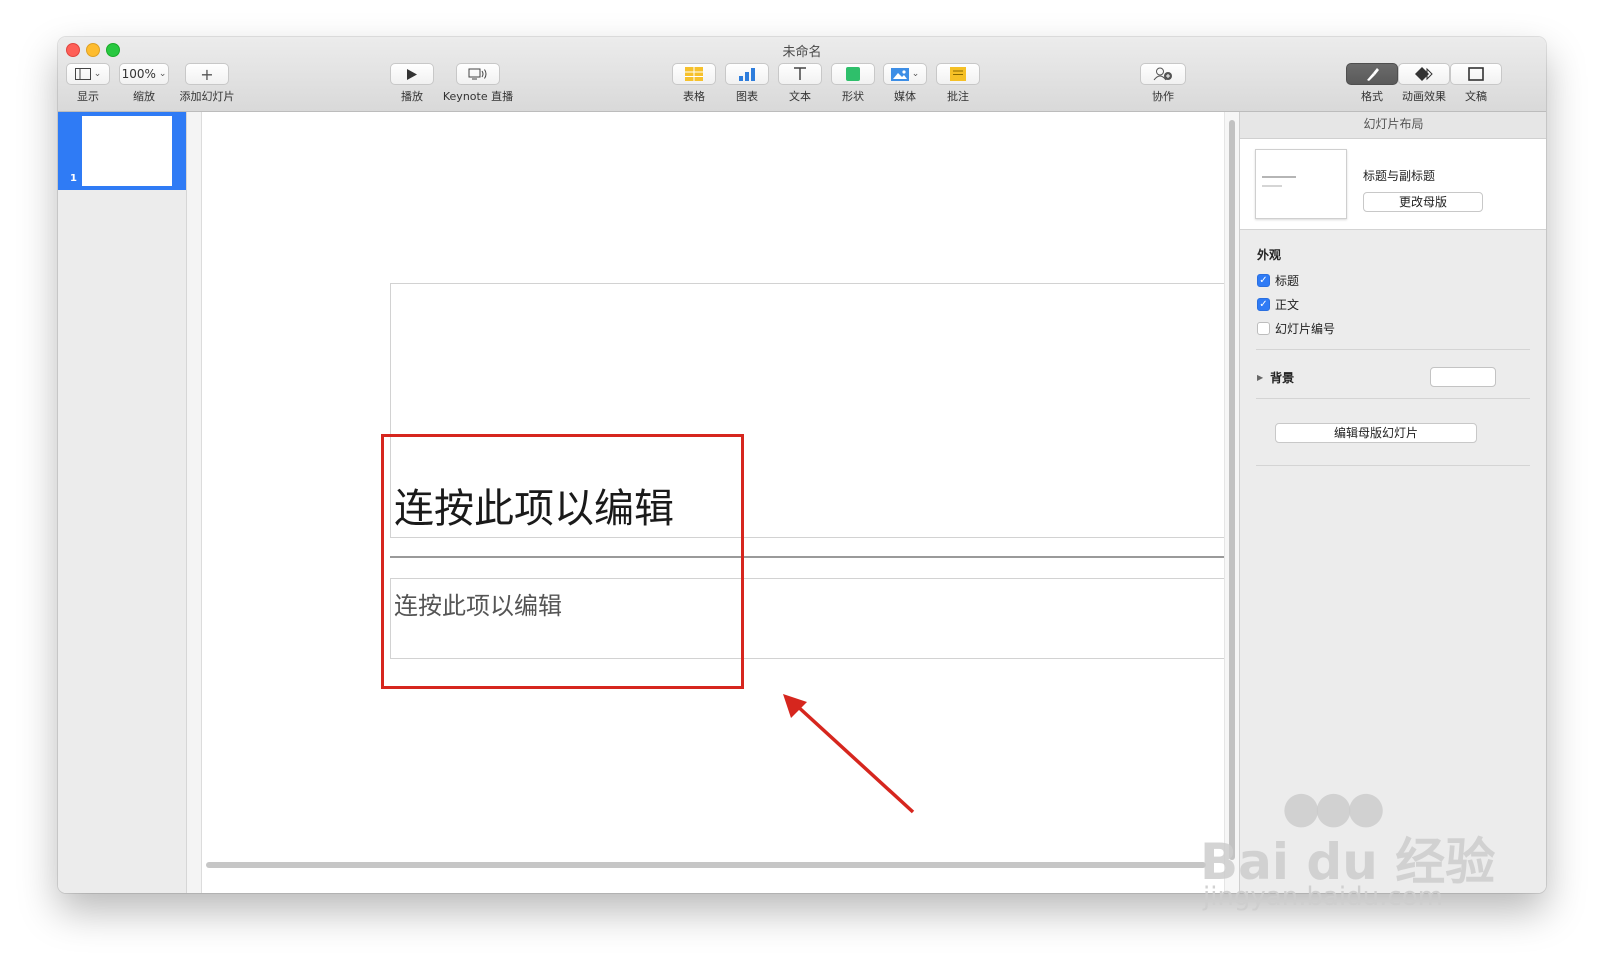 The height and width of the screenshot is (968, 1600). I want to click on background-color-well, so click(1463, 377).